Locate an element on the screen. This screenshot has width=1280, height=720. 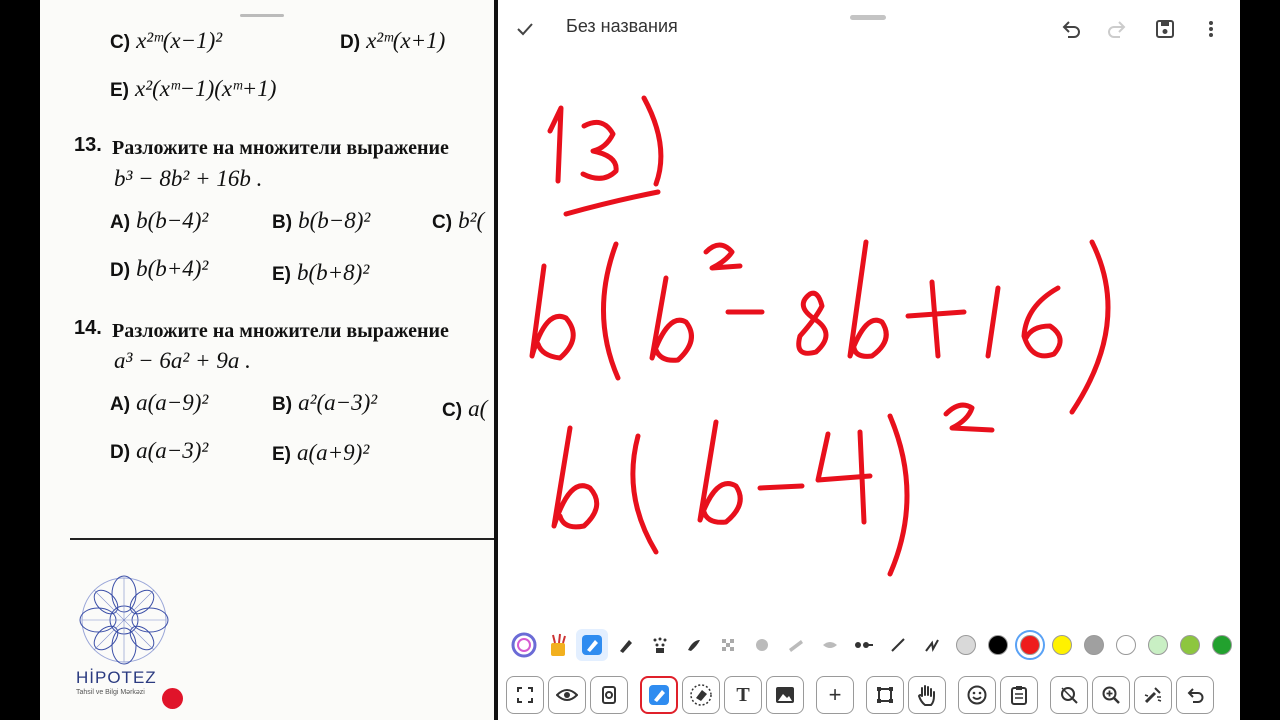
color-wheel-icon is located at coordinates (524, 645).